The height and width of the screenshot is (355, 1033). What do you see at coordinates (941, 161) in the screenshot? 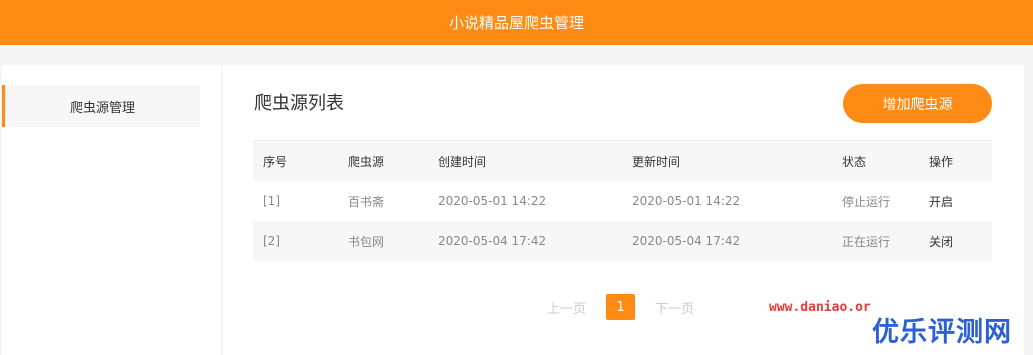
I see `column-header-action: 操作` at bounding box center [941, 161].